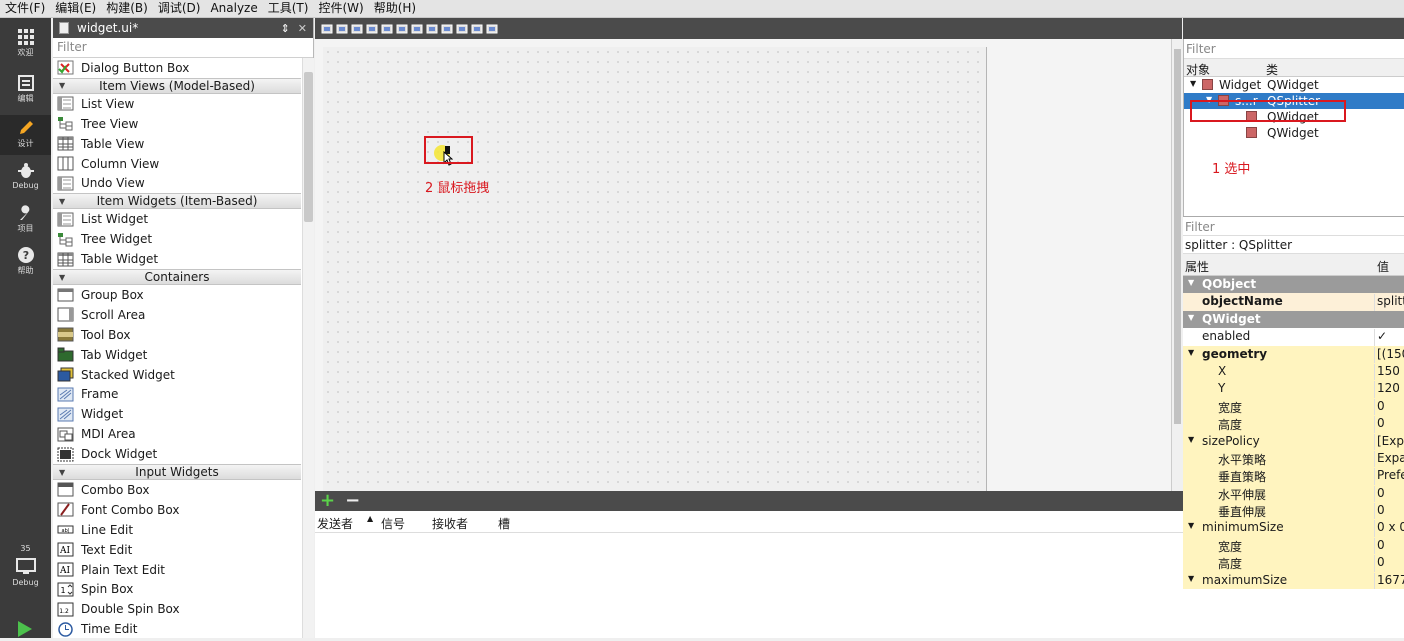 Image resolution: width=1404 pixels, height=641 pixels. Describe the element at coordinates (177, 295) in the screenshot. I see `widget-item-group-box: Group Box` at that location.